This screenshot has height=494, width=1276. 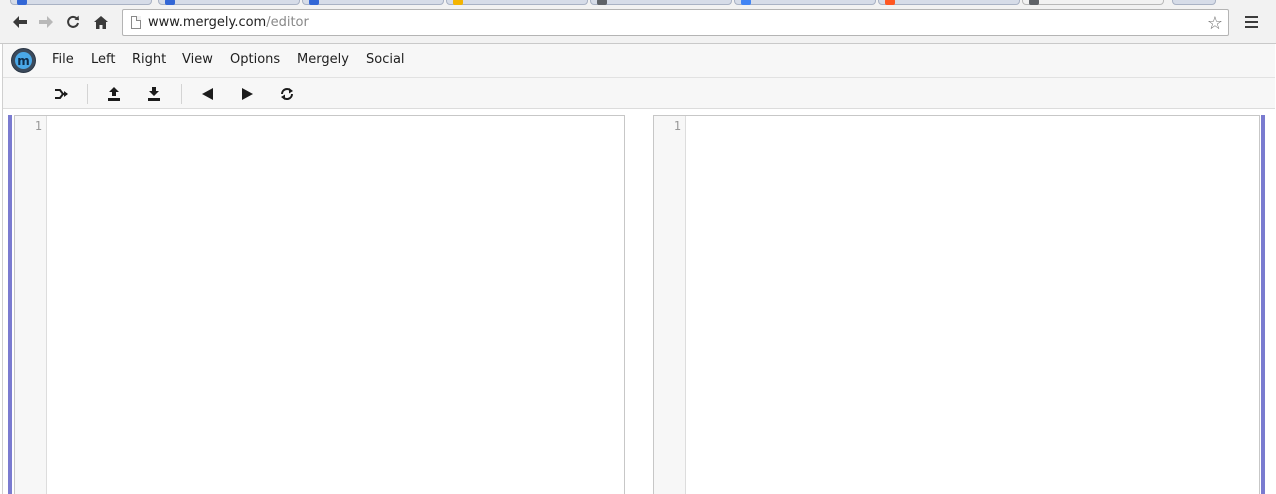 I want to click on home-icon, so click(x=101, y=22).